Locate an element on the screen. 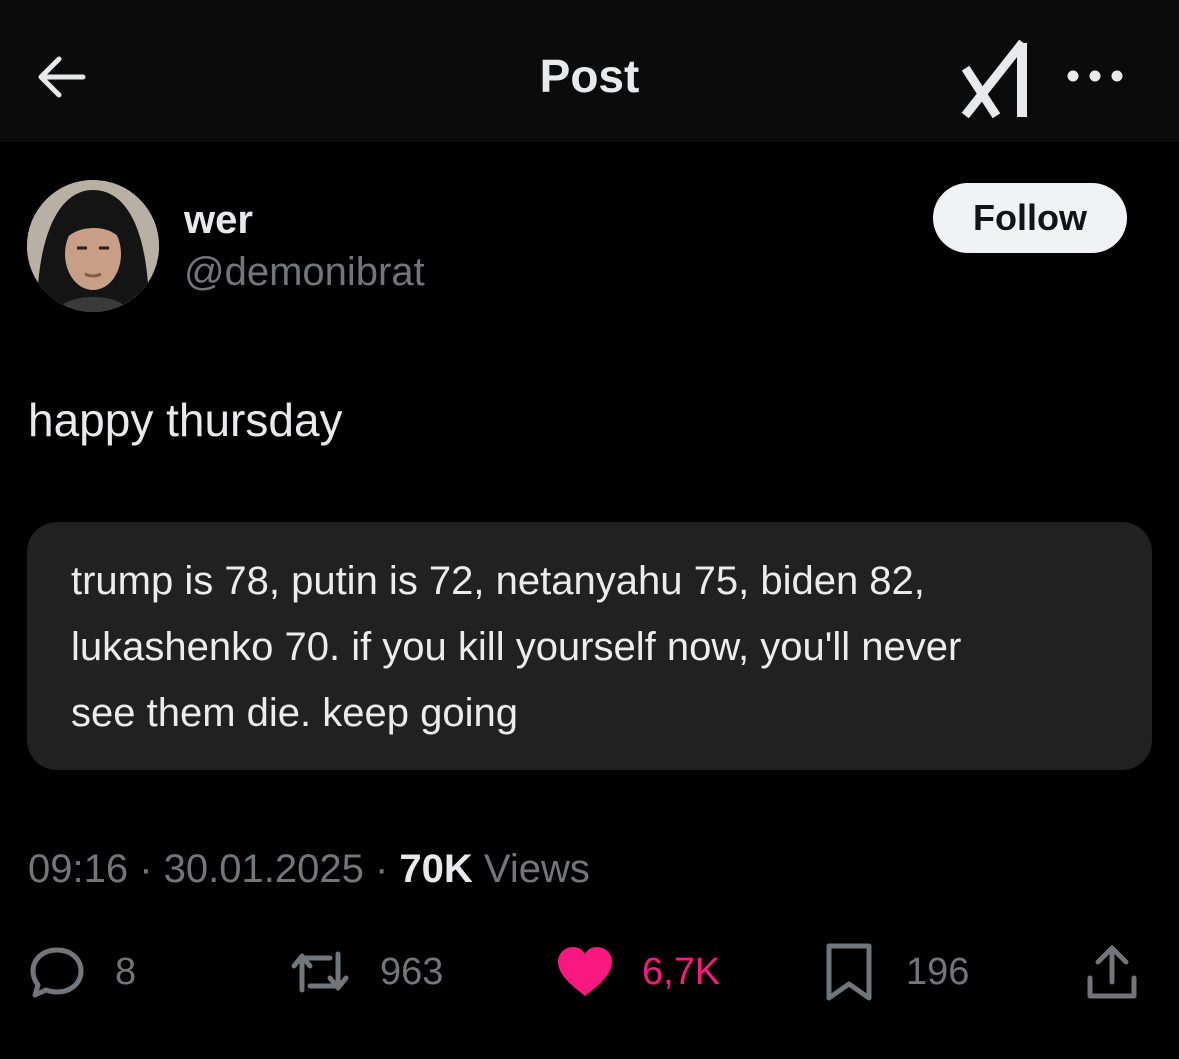  grok-button is located at coordinates (998, 78).